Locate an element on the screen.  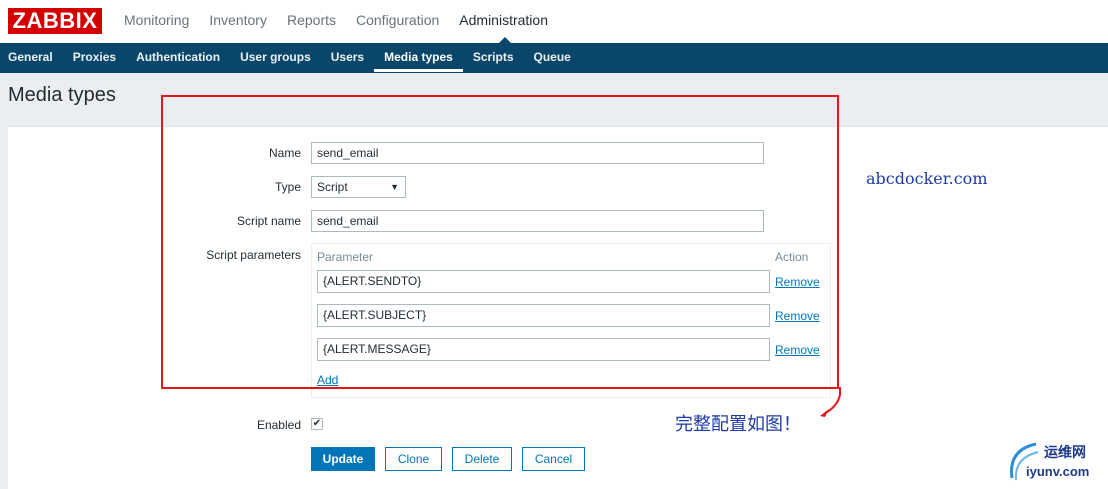
type-select: Script ▼ is located at coordinates (358, 187).